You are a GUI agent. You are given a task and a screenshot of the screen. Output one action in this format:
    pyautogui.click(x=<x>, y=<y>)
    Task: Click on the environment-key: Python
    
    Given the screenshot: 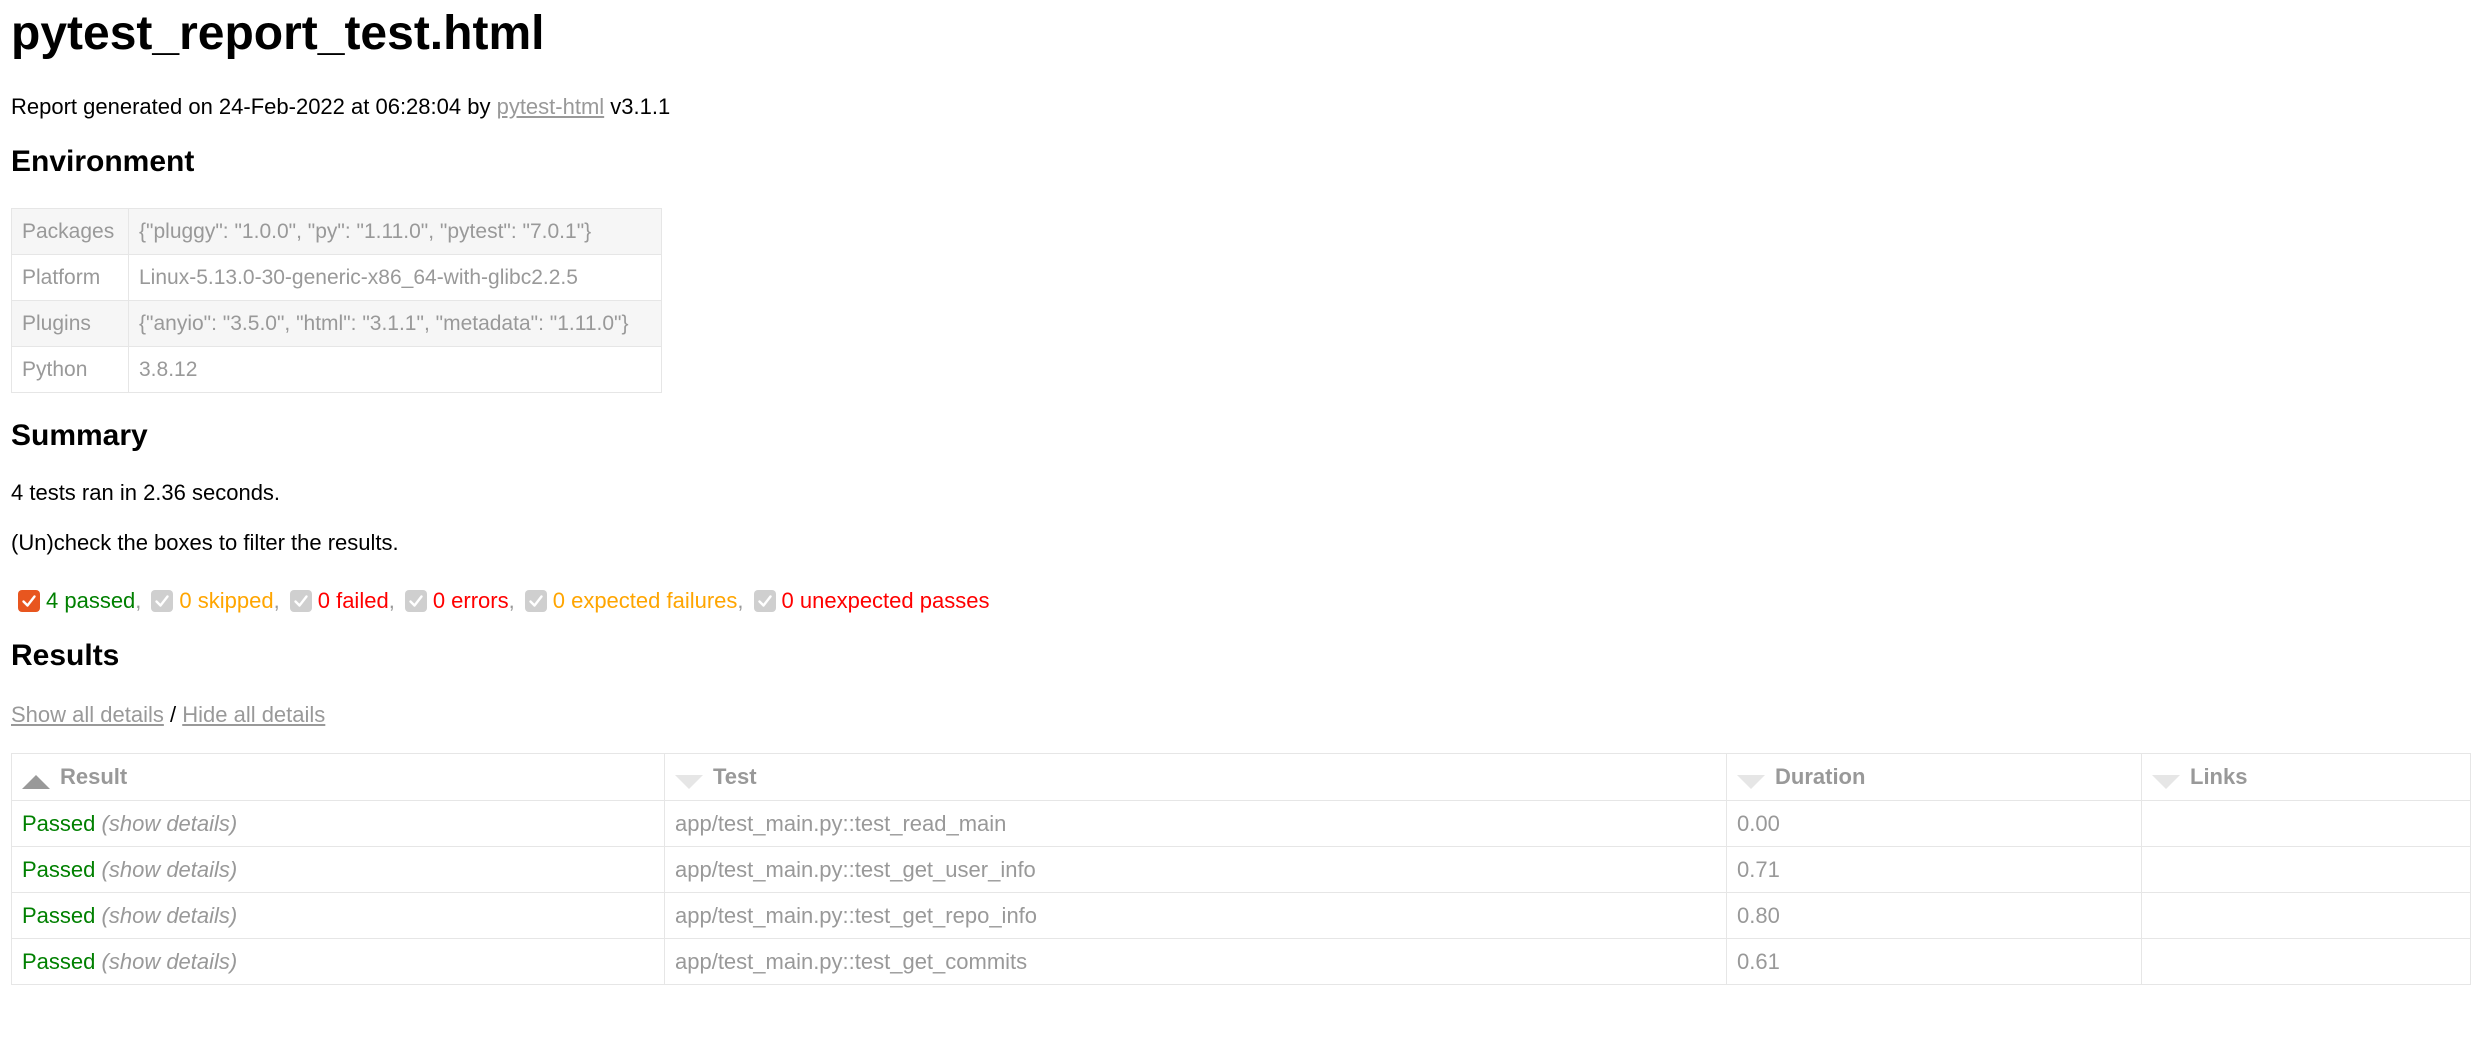 What is the action you would take?
    pyautogui.click(x=70, y=369)
    